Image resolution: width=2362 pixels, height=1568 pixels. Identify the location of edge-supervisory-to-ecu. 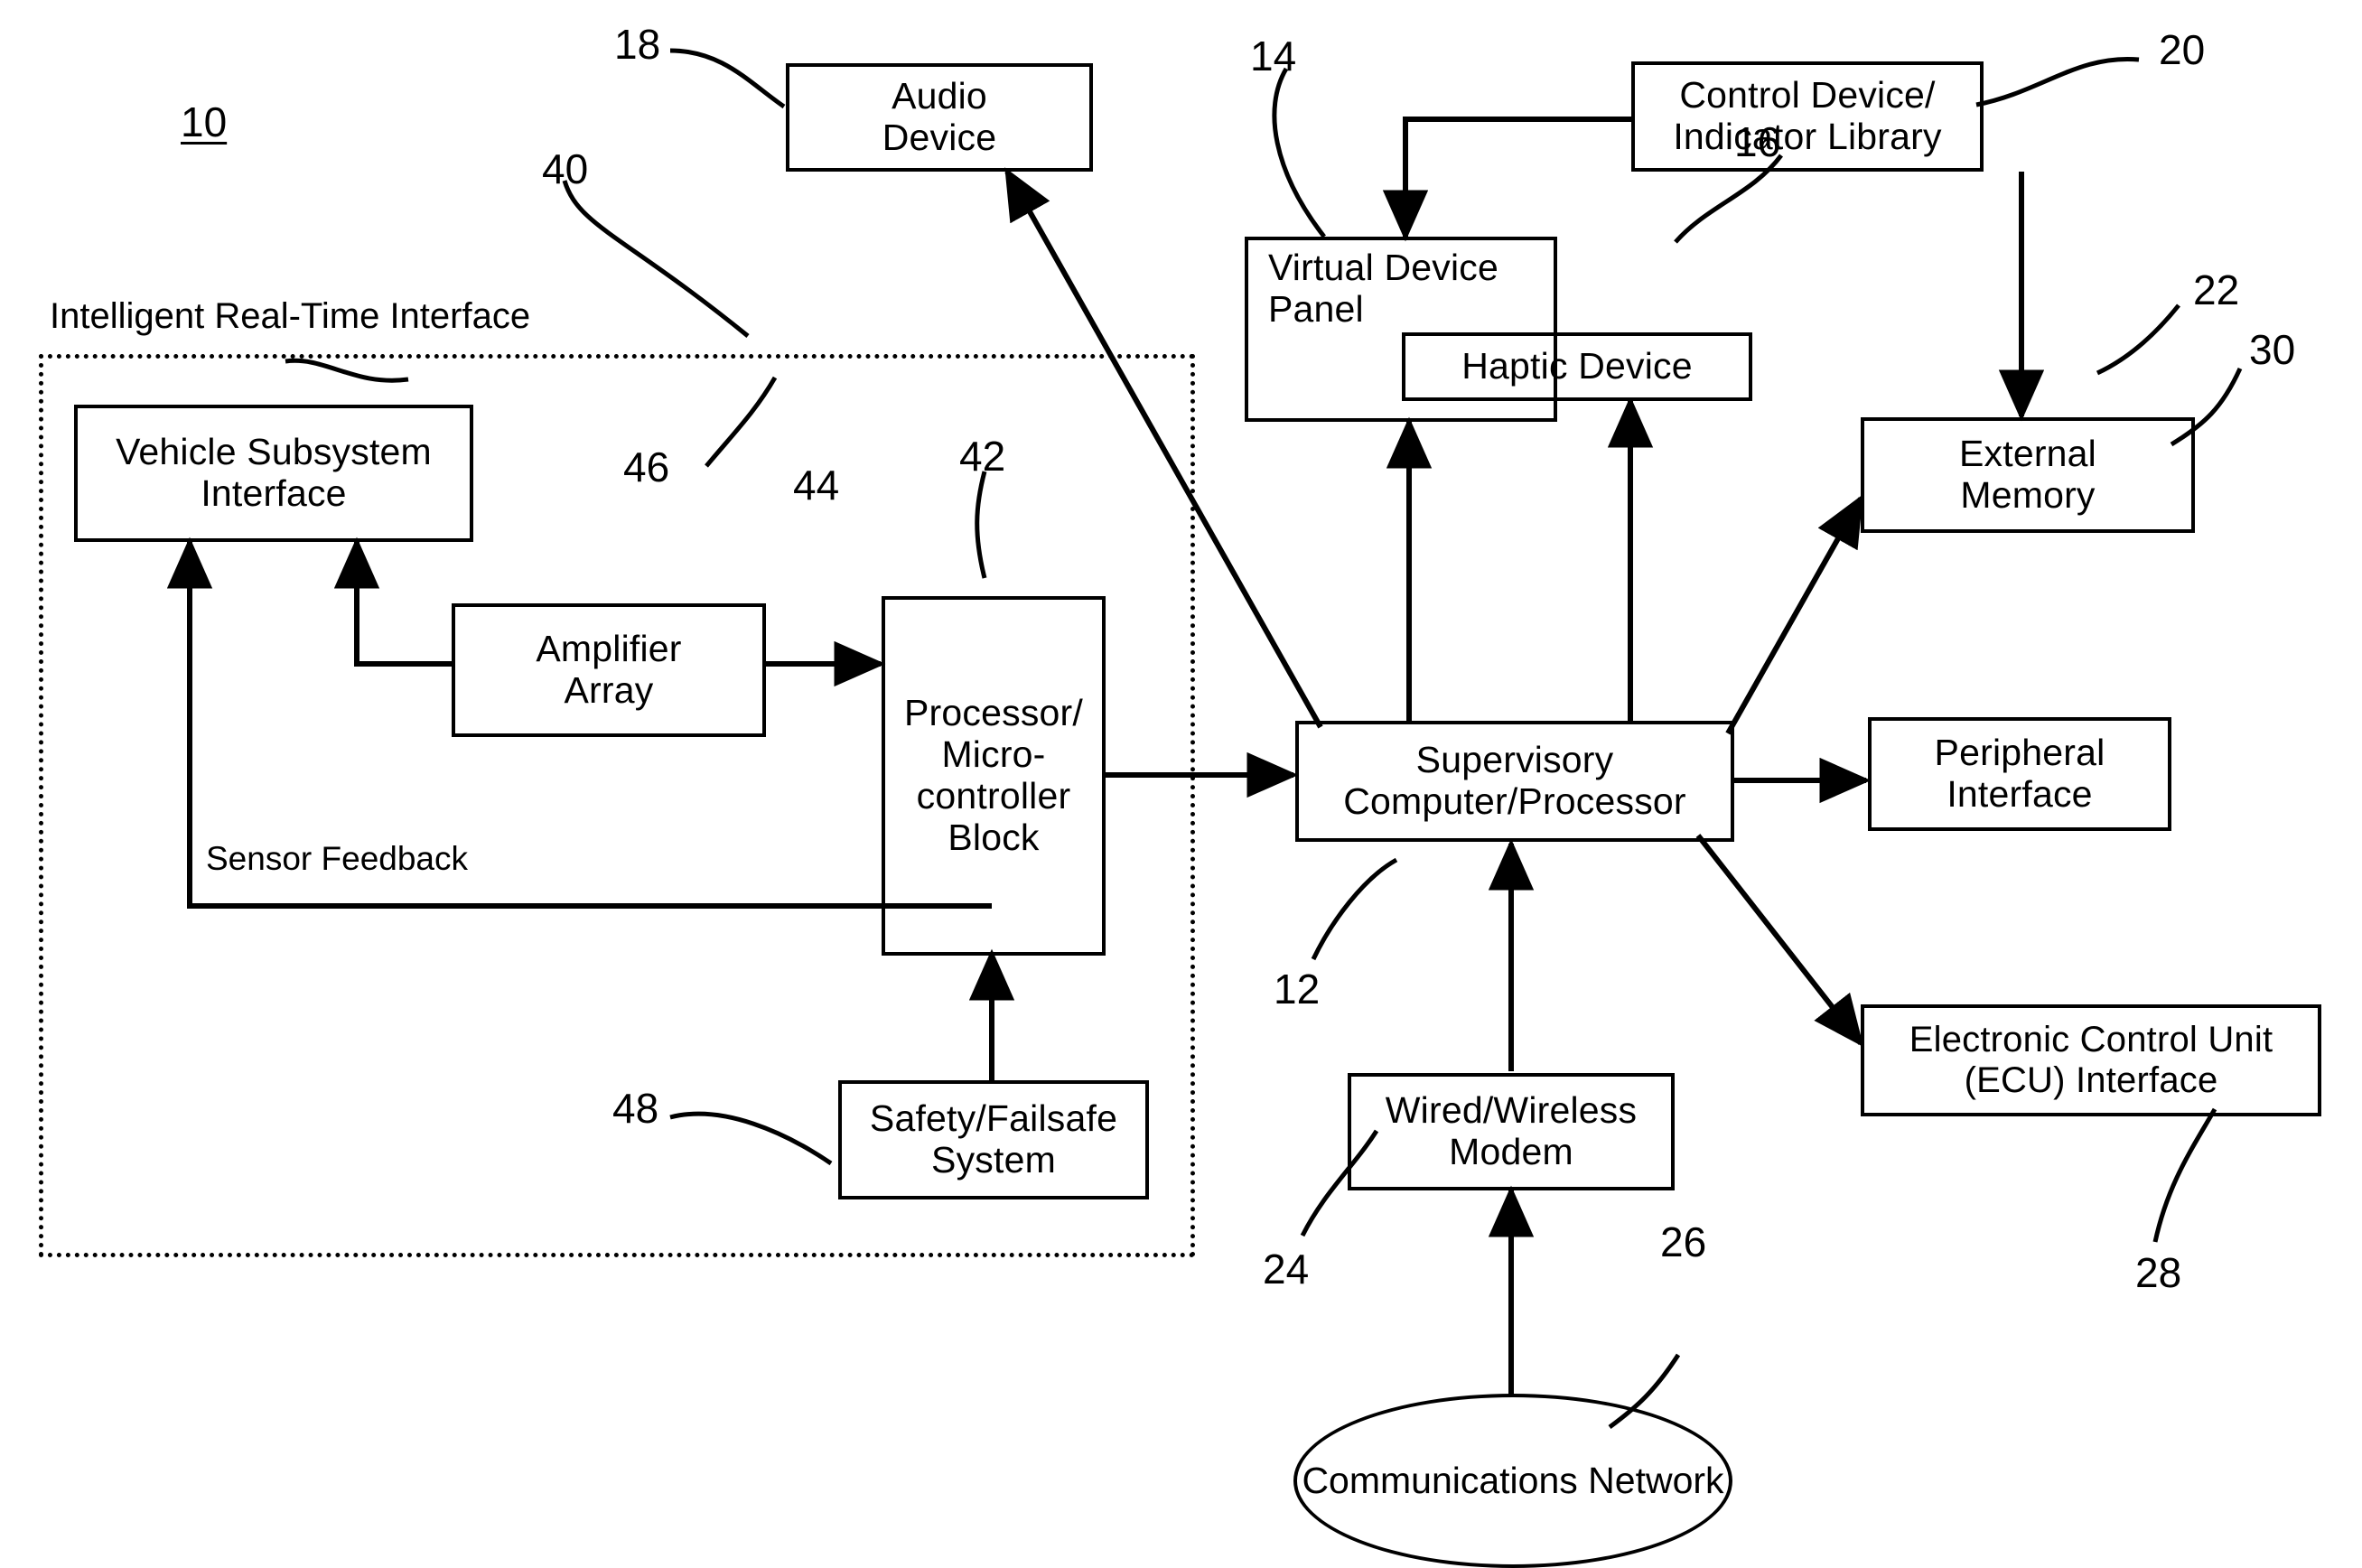
(1780, 941).